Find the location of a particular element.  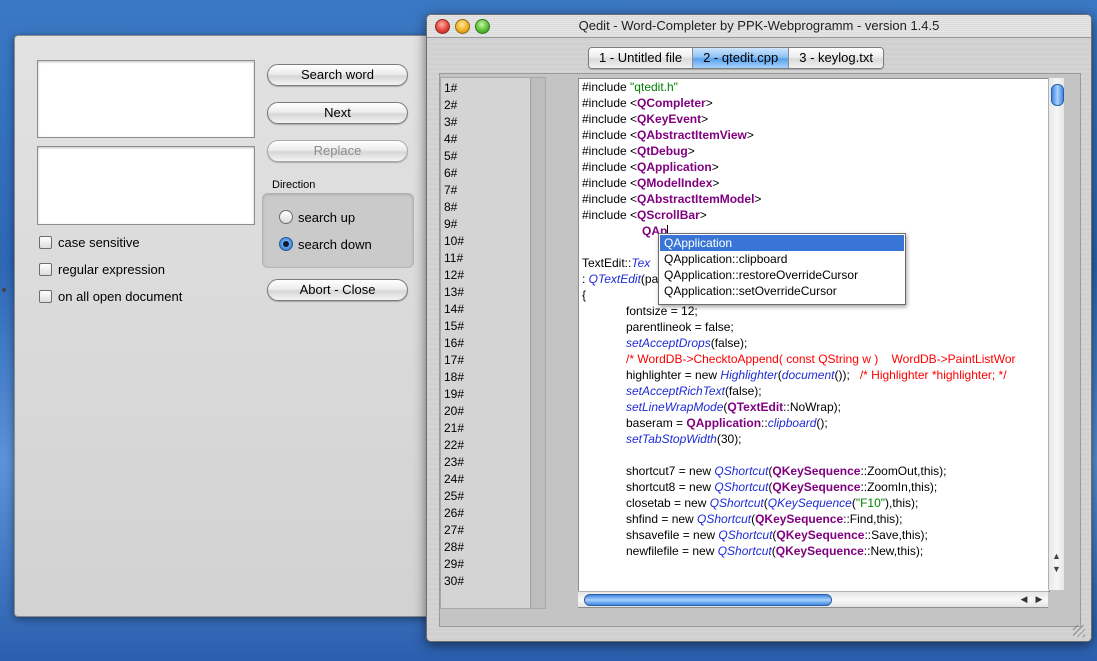

tab-qtedit-cpp: 2 - qtedit.cpp is located at coordinates (741, 58).